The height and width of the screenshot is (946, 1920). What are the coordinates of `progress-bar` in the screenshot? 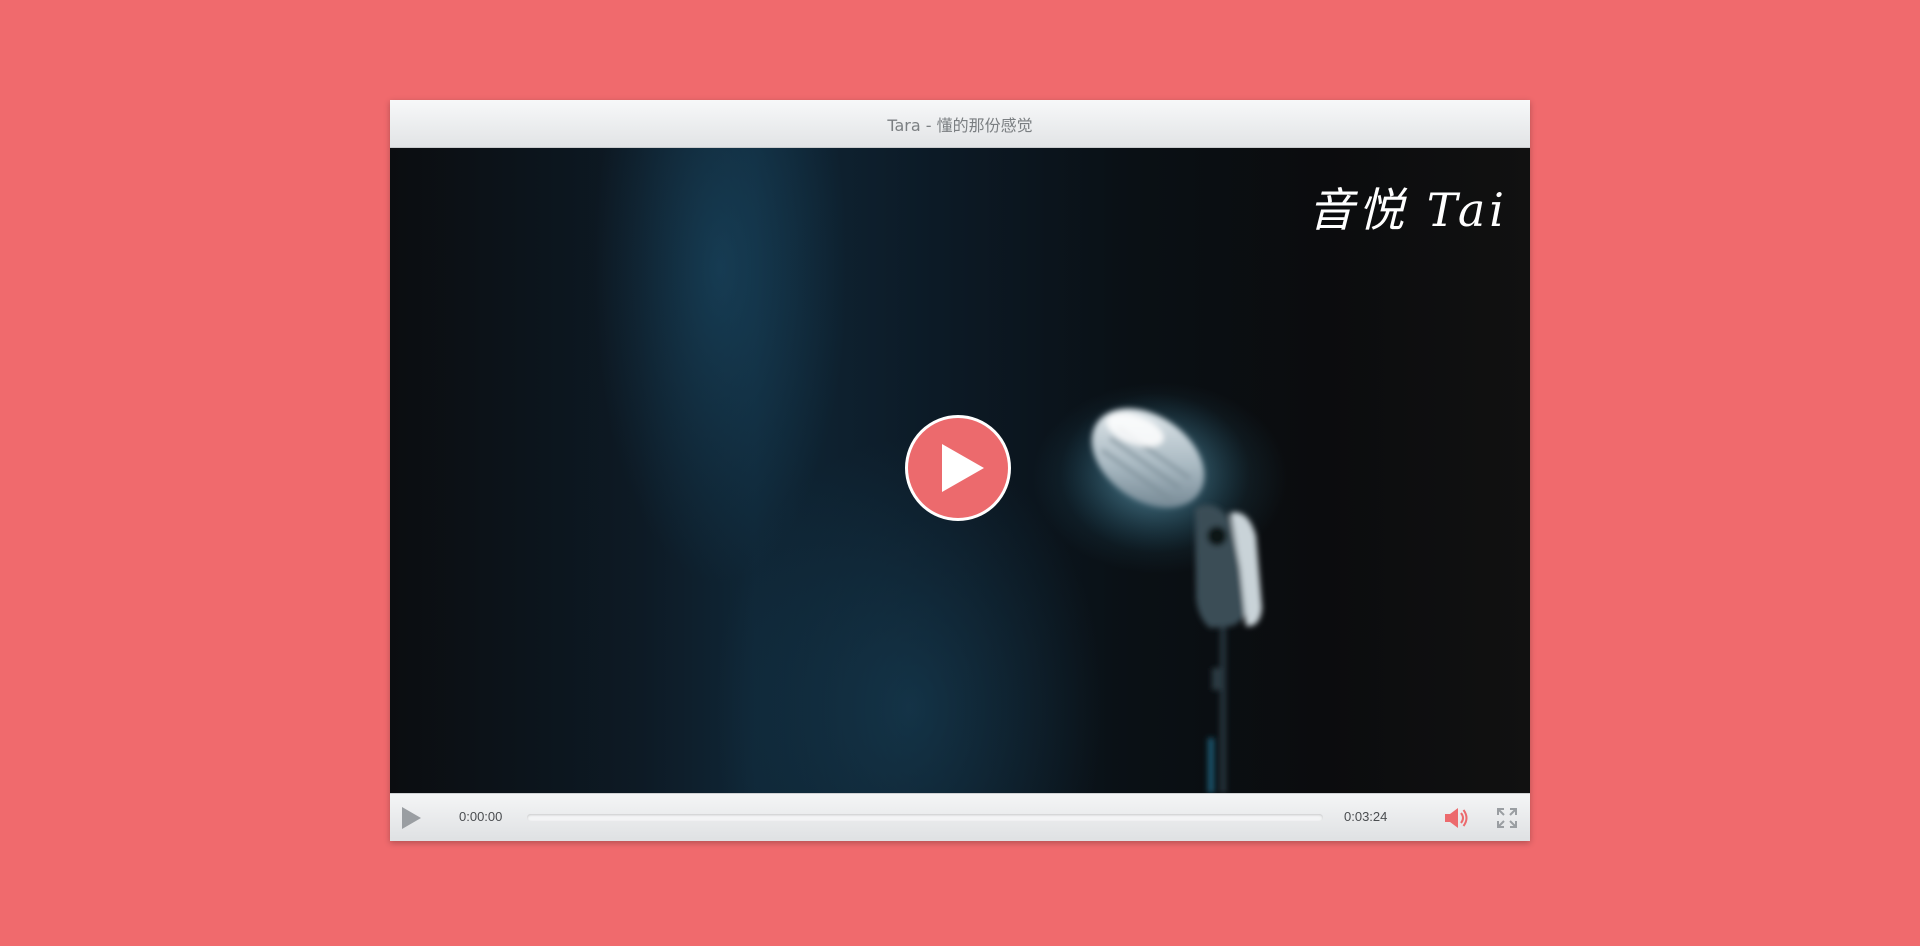 It's located at (925, 817).